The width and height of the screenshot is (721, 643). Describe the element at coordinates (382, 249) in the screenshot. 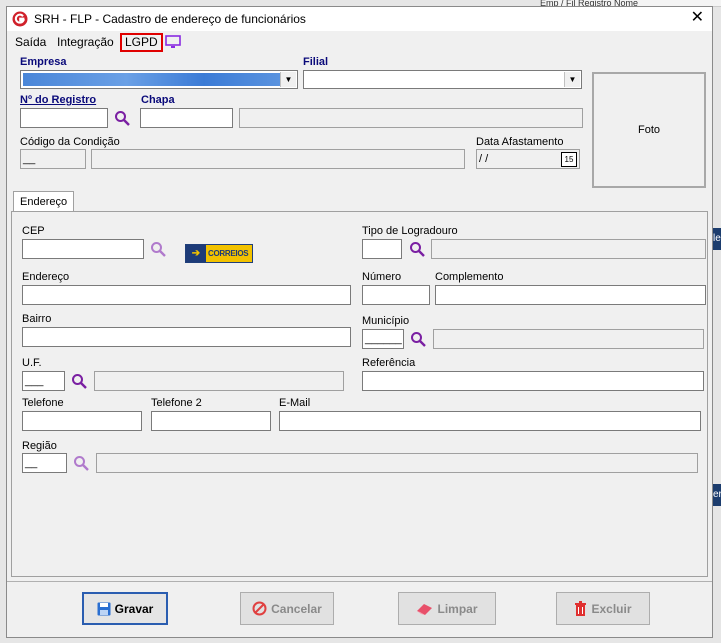

I see `tipo-logradouro-input` at that location.